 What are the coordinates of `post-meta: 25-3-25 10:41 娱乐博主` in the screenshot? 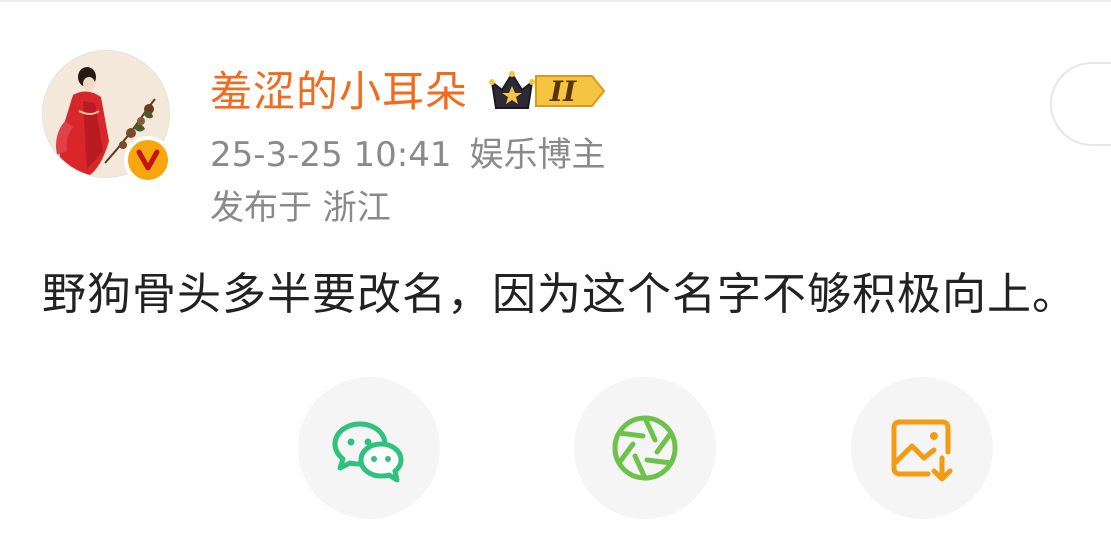 It's located at (408, 155).